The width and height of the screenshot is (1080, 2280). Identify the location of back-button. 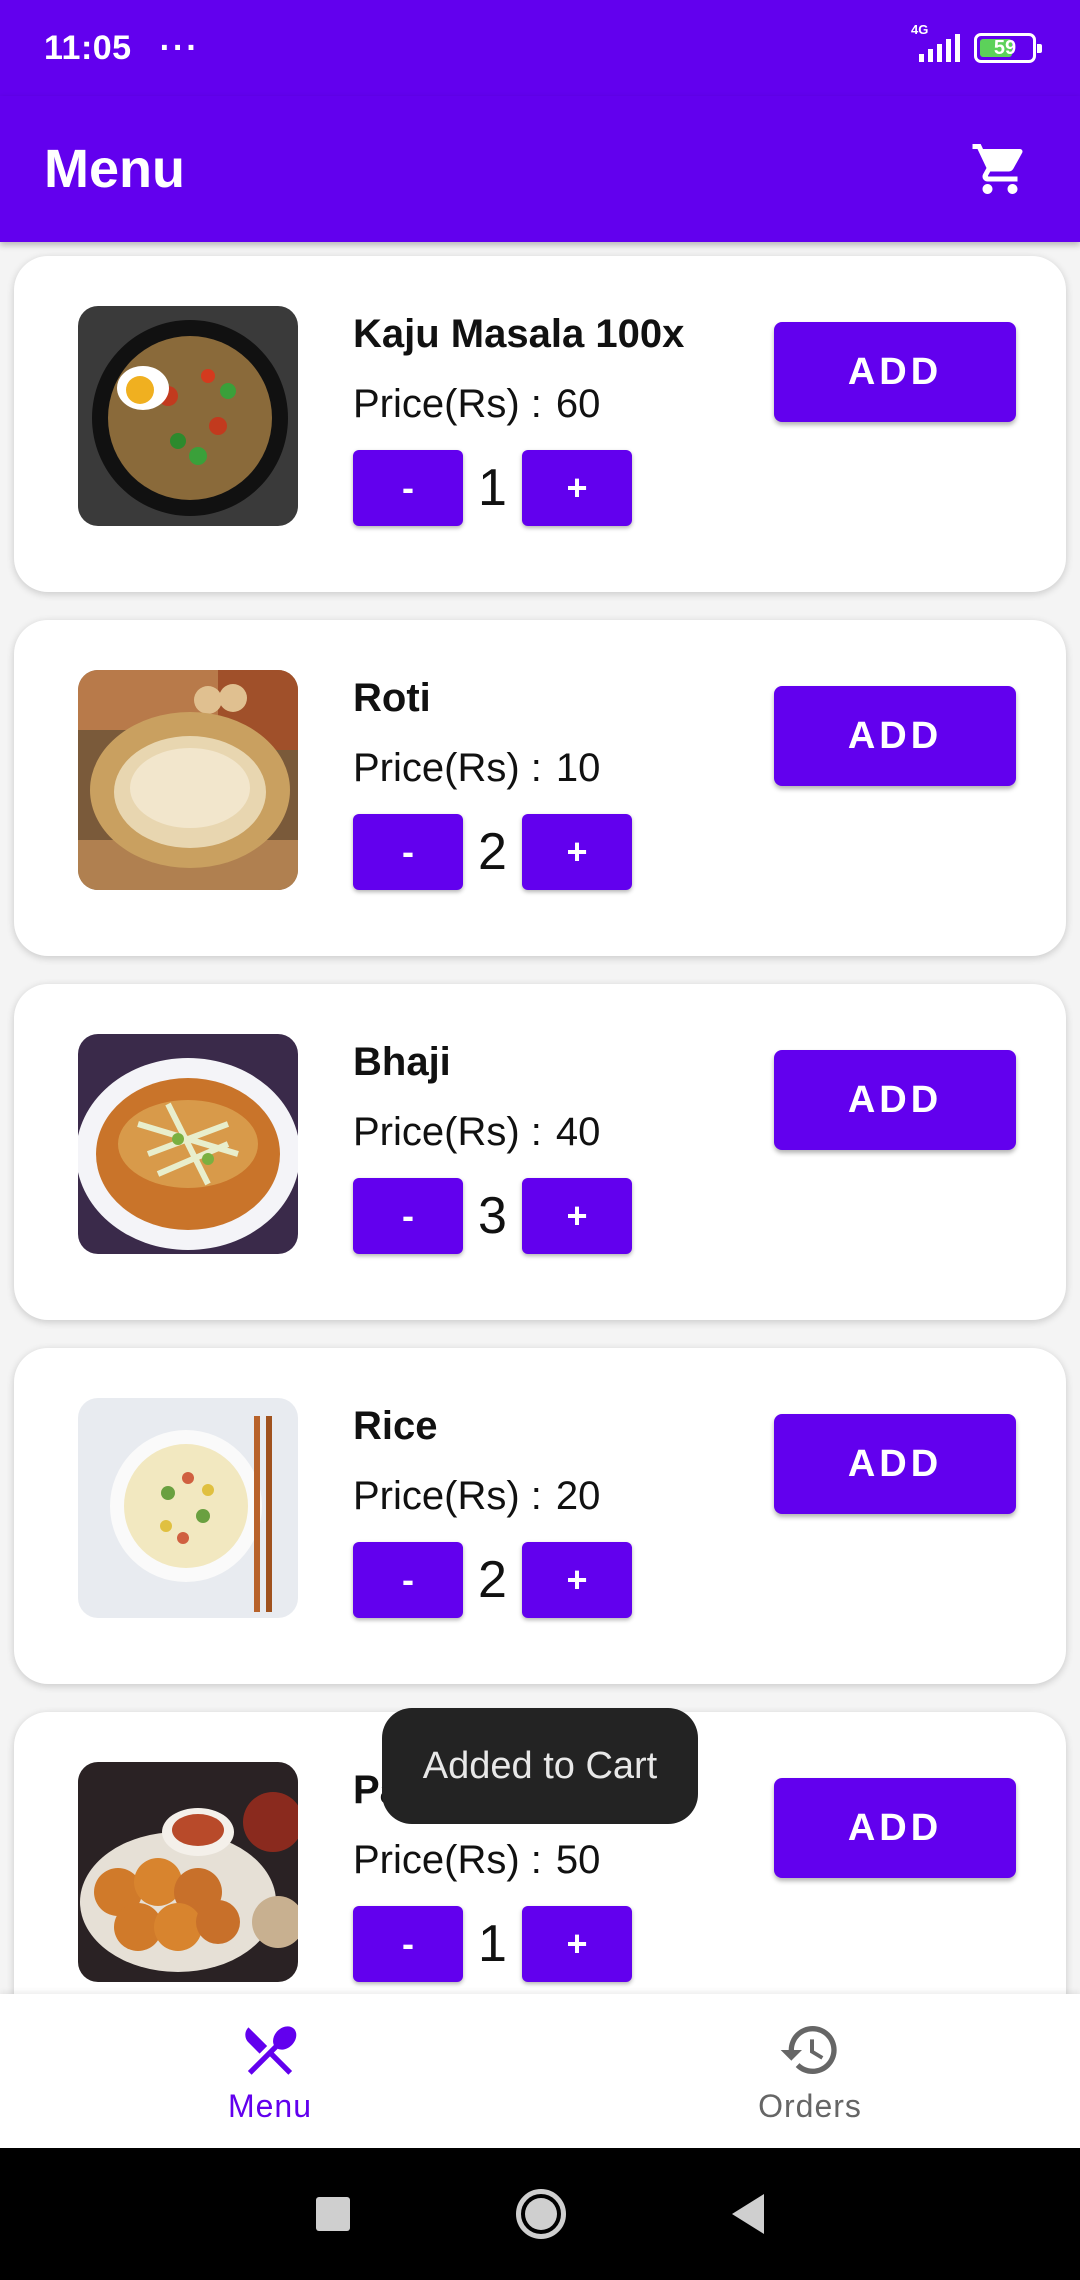
(748, 2214).